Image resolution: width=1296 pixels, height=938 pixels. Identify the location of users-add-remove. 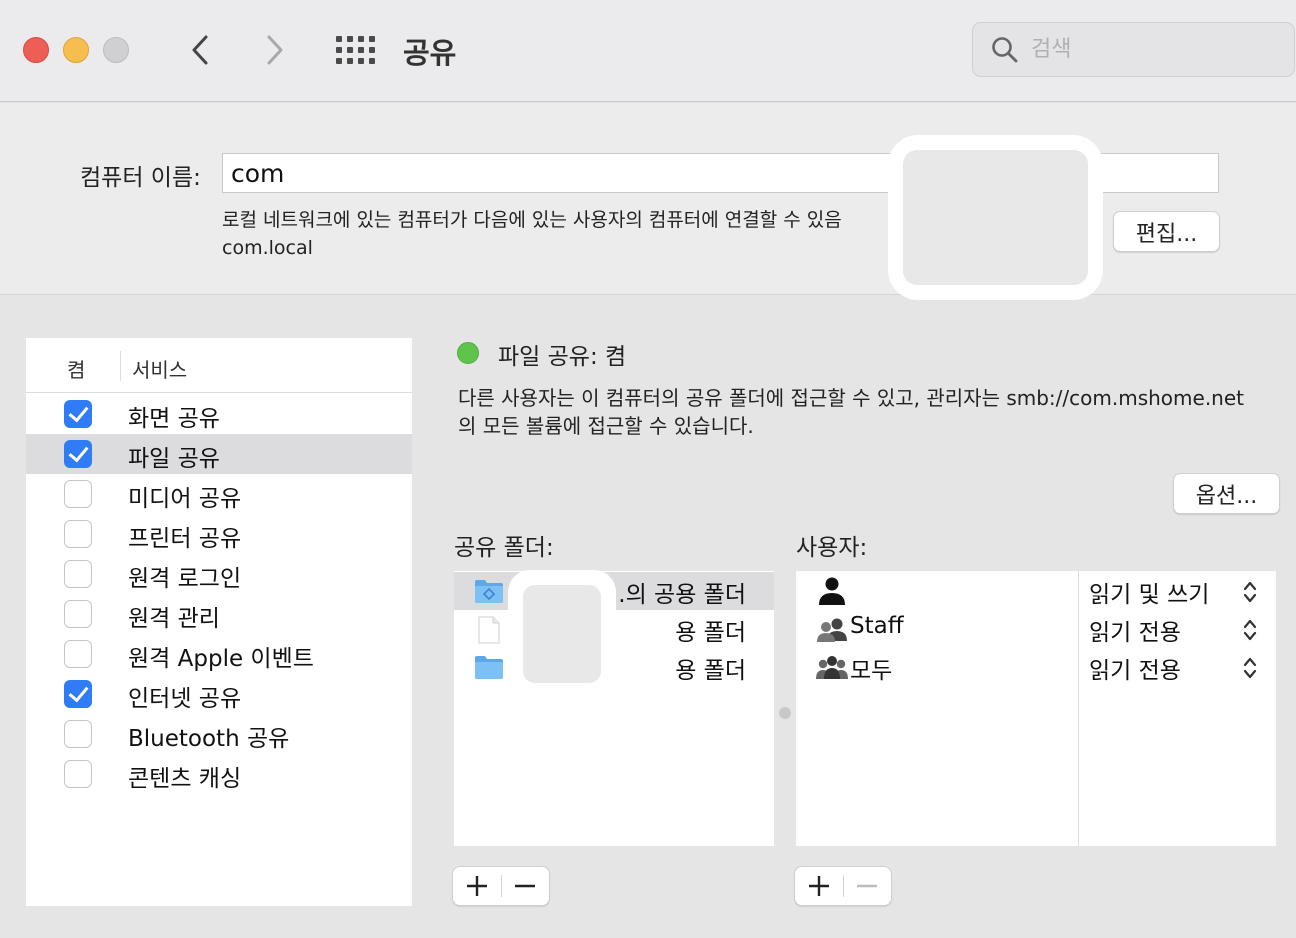
(843, 886).